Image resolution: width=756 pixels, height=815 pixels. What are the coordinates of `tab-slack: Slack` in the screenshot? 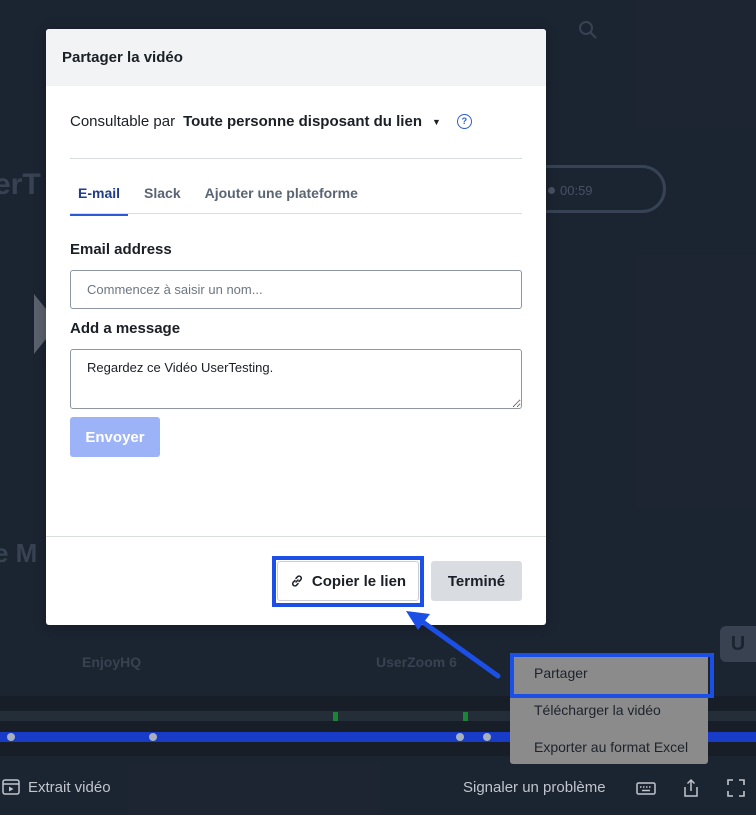 It's located at (162, 196).